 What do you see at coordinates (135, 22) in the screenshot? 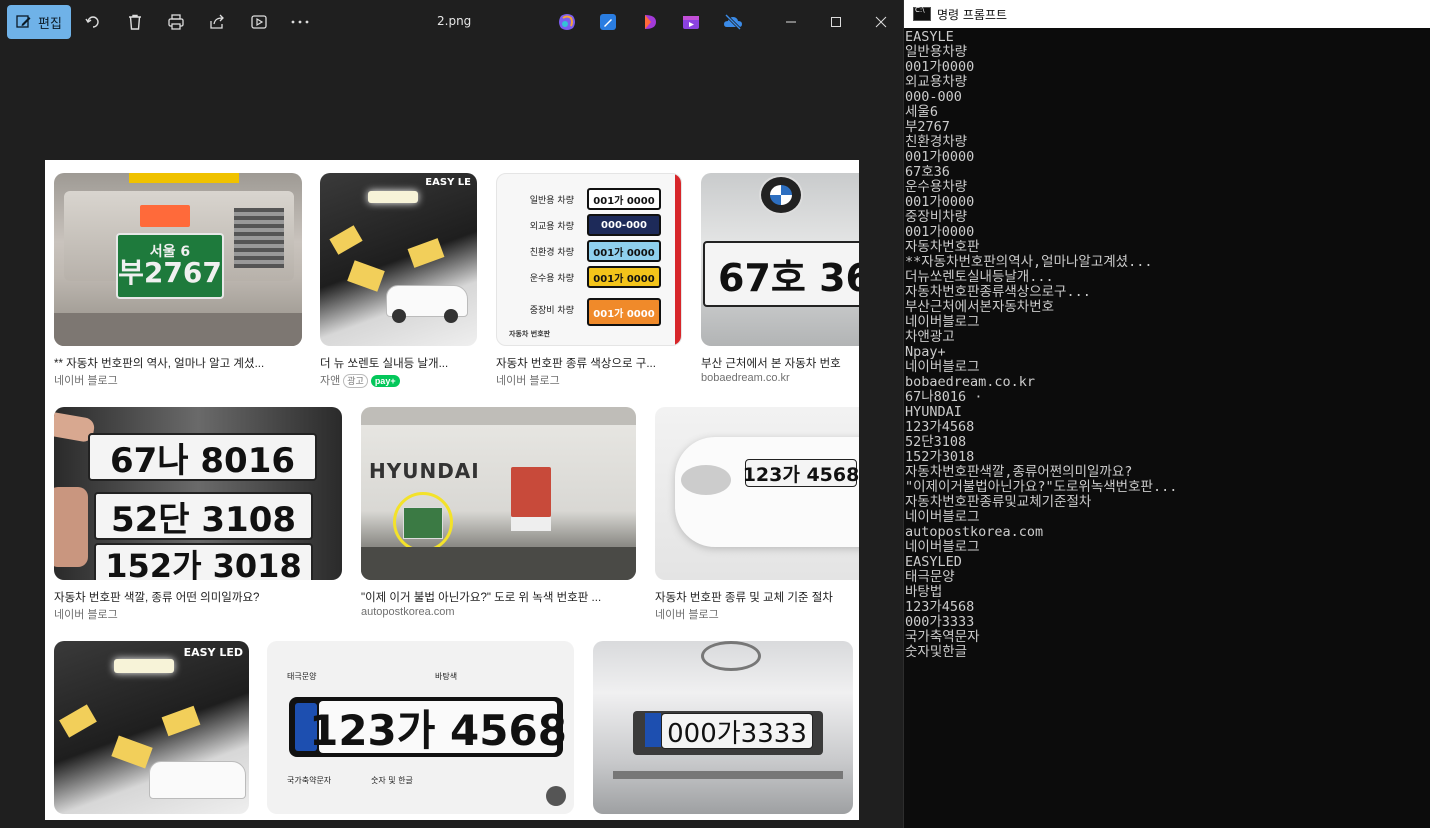
I see `delete-icon` at bounding box center [135, 22].